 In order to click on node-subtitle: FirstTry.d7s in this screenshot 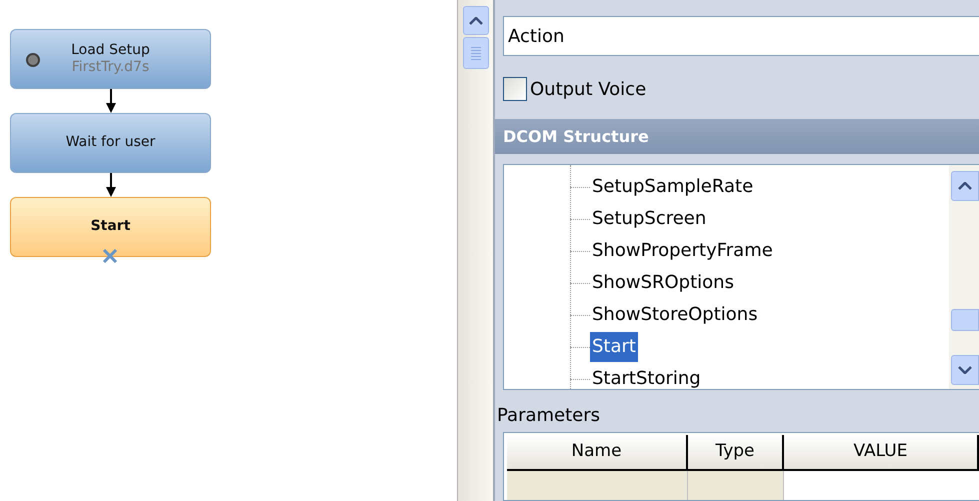, I will do `click(111, 67)`.